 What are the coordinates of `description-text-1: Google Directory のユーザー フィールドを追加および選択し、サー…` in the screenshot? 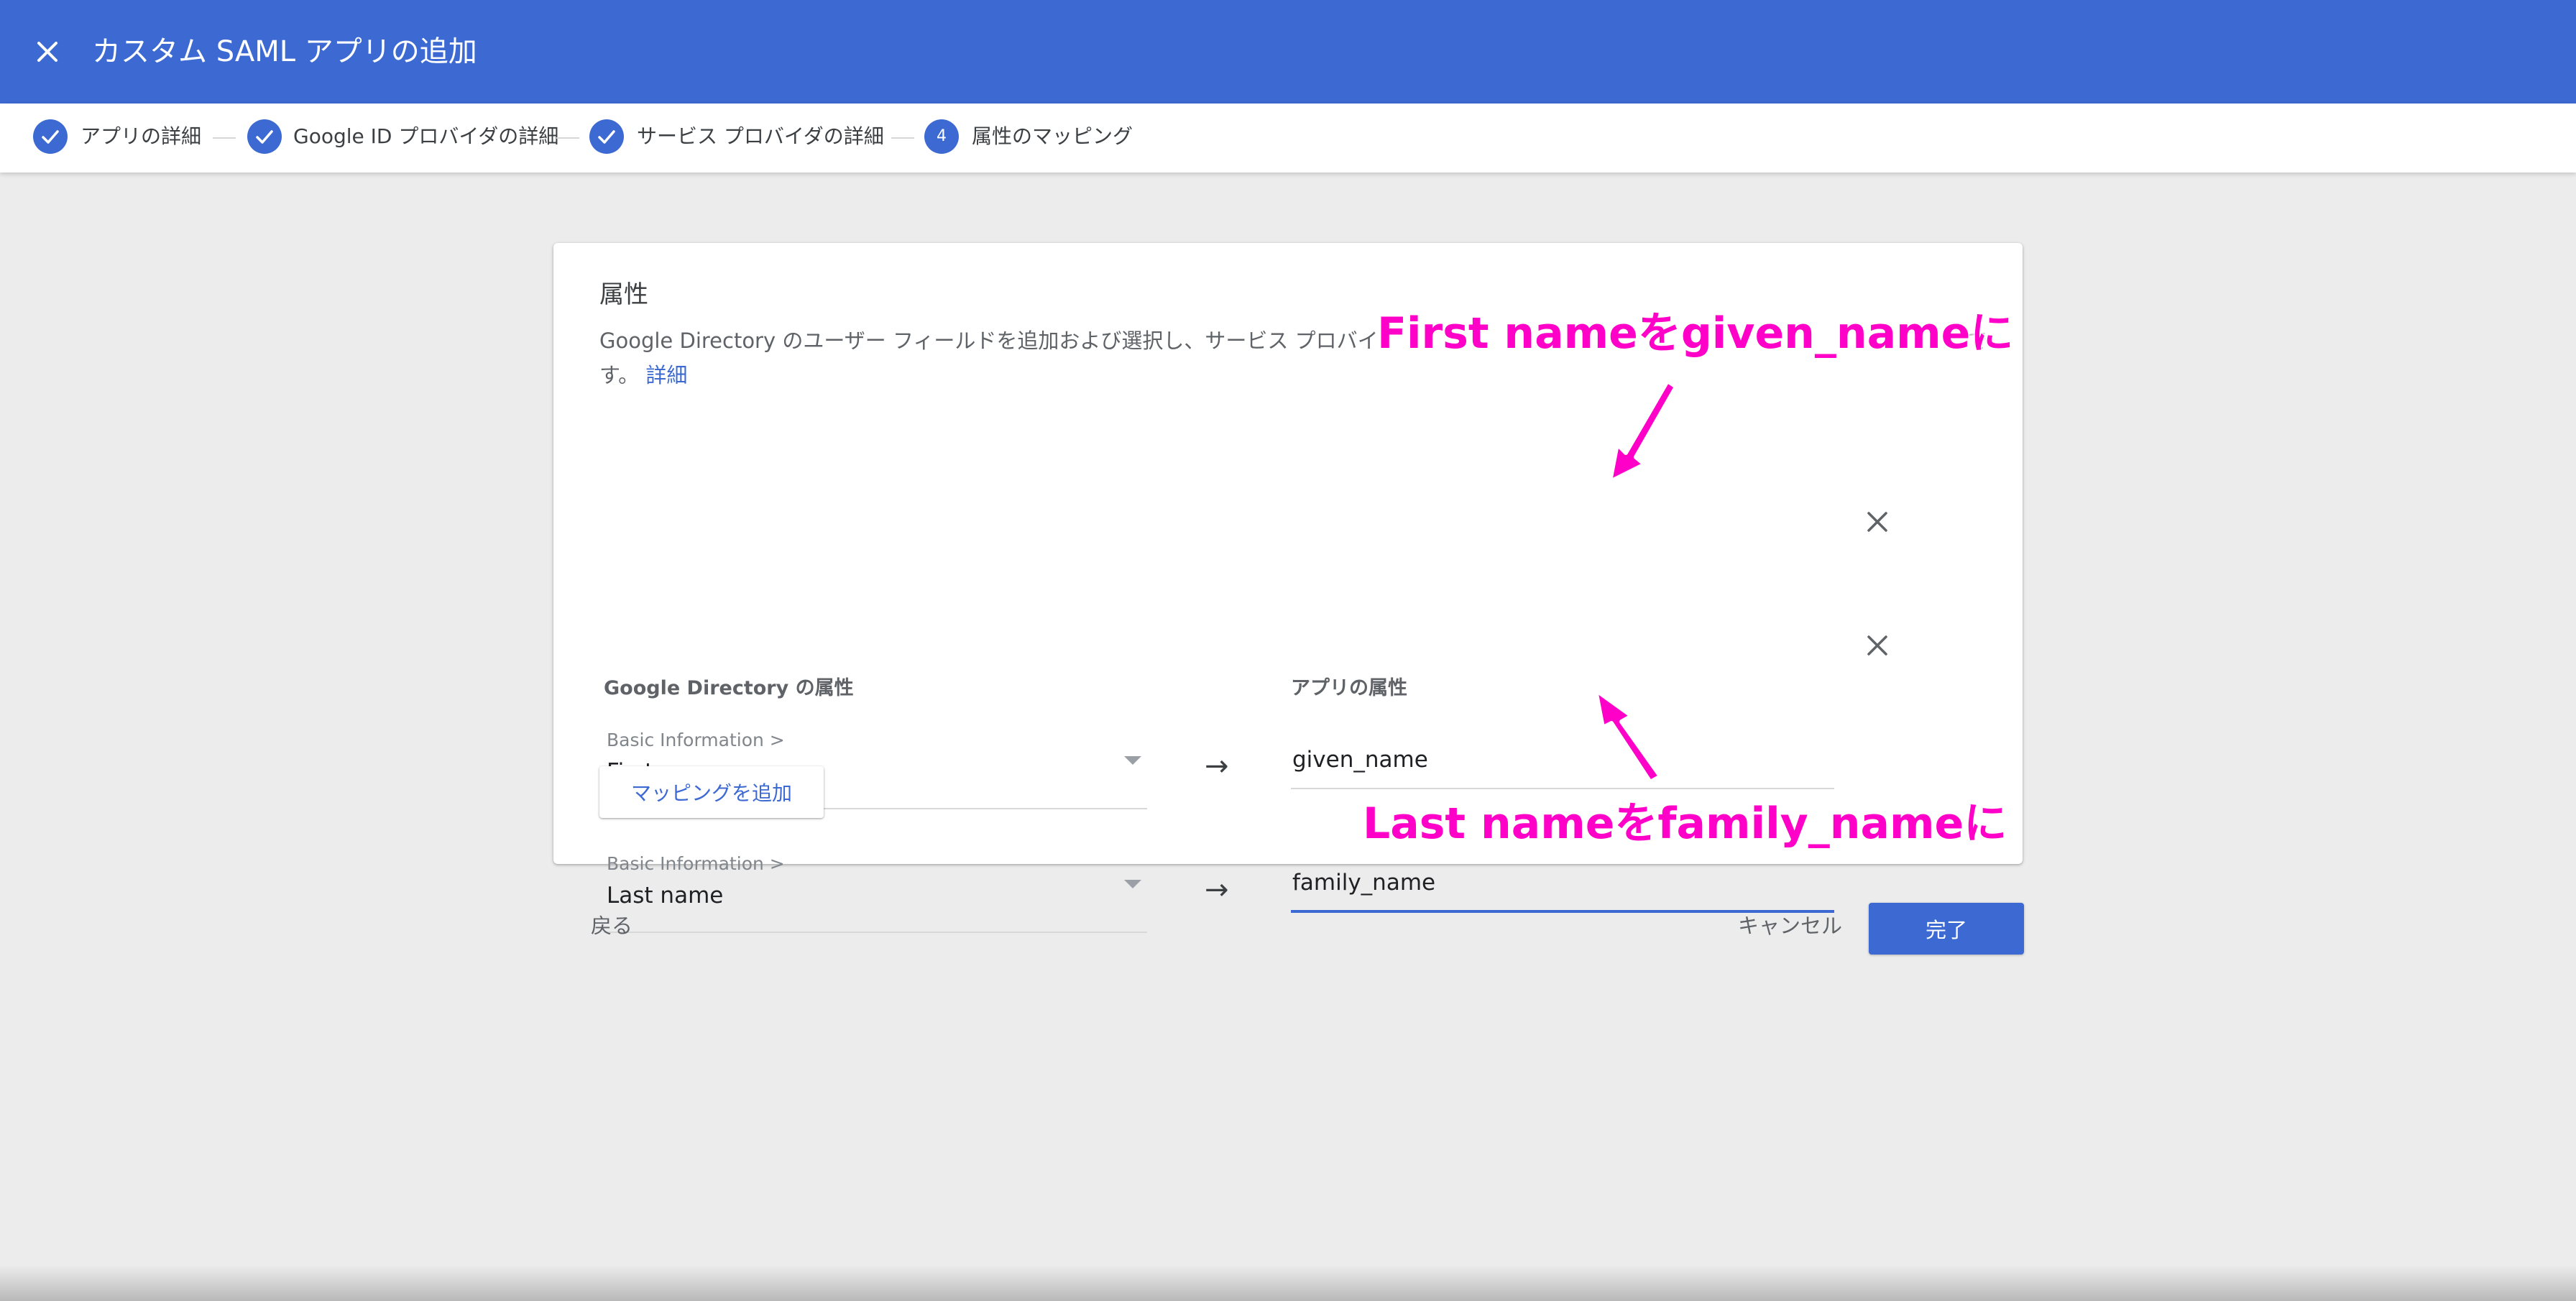 It's located at (989, 340).